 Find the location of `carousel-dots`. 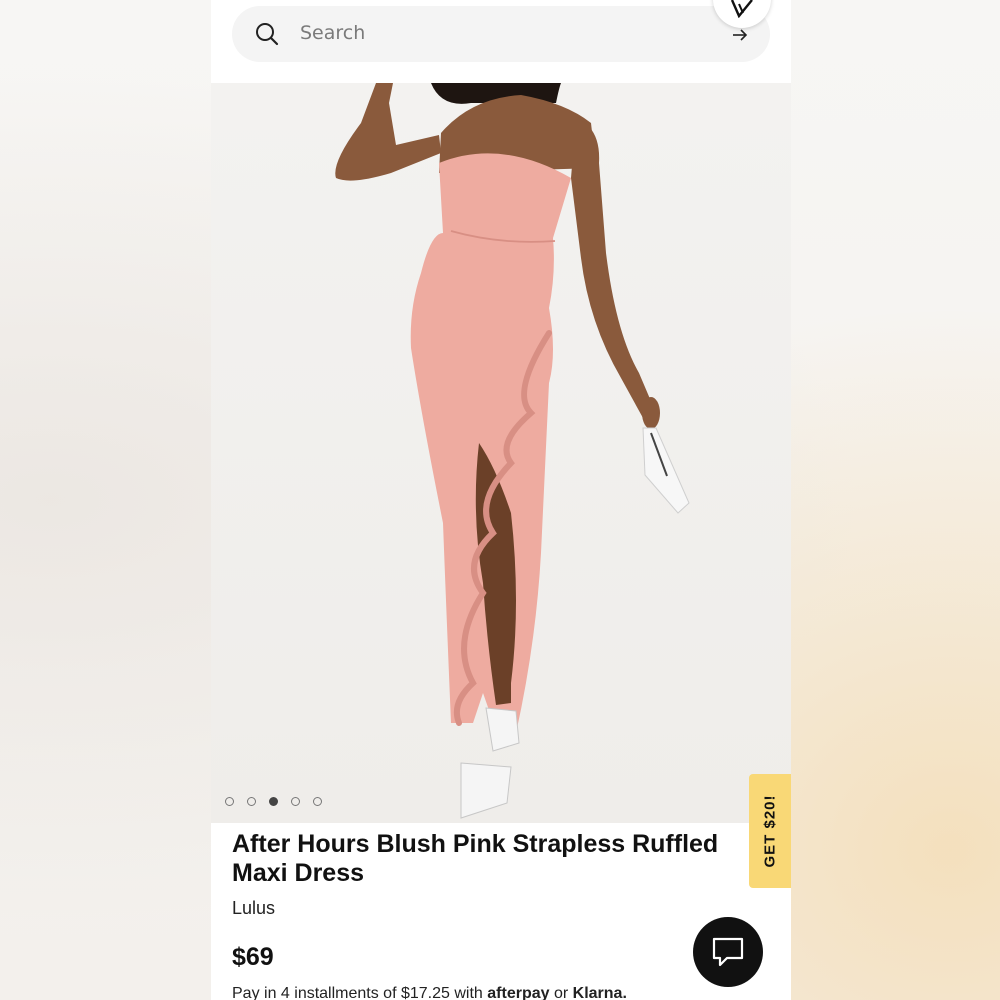

carousel-dots is located at coordinates (273, 801).